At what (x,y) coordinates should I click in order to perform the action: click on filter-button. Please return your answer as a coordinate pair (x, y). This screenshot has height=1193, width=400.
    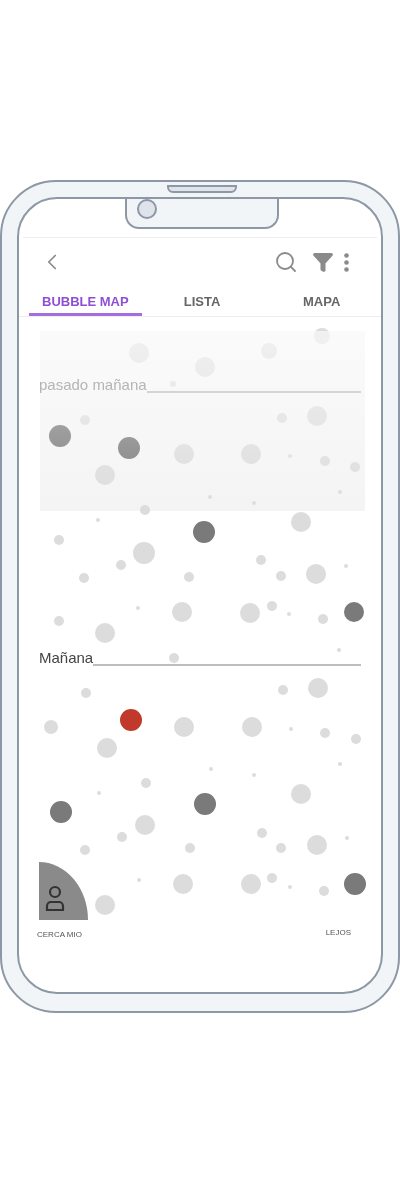
    Looking at the image, I should click on (323, 262).